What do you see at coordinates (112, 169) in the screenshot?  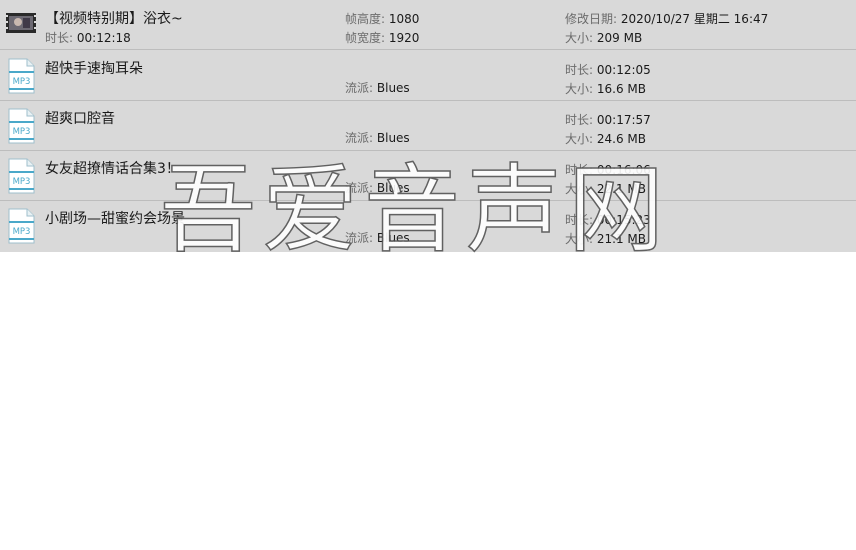 I see `file-name: 女友超撩情话合集3！` at bounding box center [112, 169].